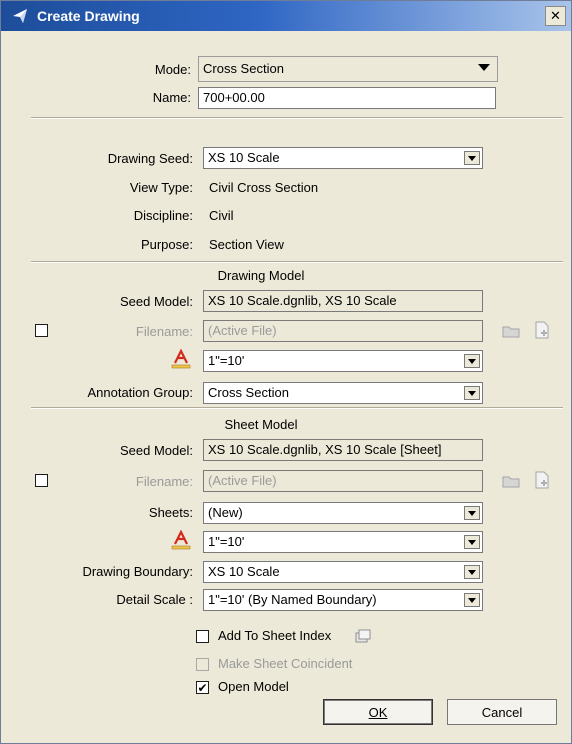 The image size is (572, 744). What do you see at coordinates (343, 301) in the screenshot?
I see `drawing-seed-model-field: XS 10 Scale.dgnlib, XS 10 Scale` at bounding box center [343, 301].